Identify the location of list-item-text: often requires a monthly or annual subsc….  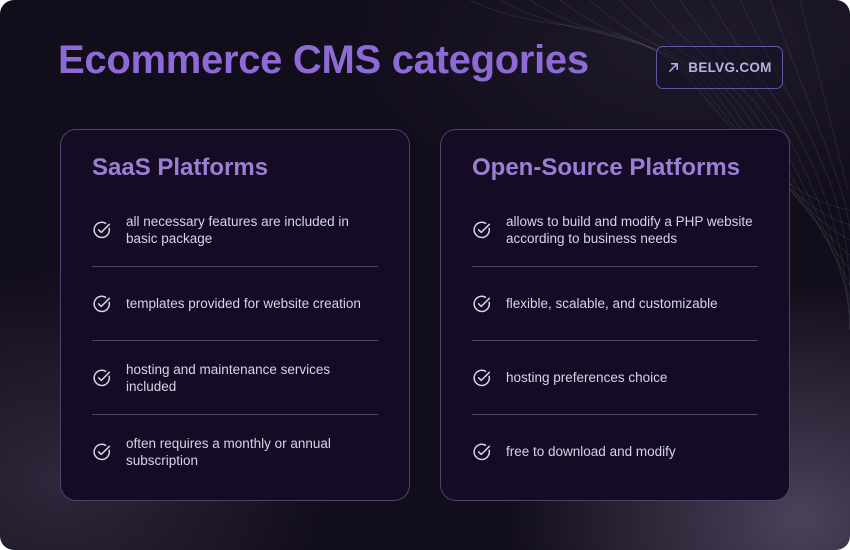
(228, 451).